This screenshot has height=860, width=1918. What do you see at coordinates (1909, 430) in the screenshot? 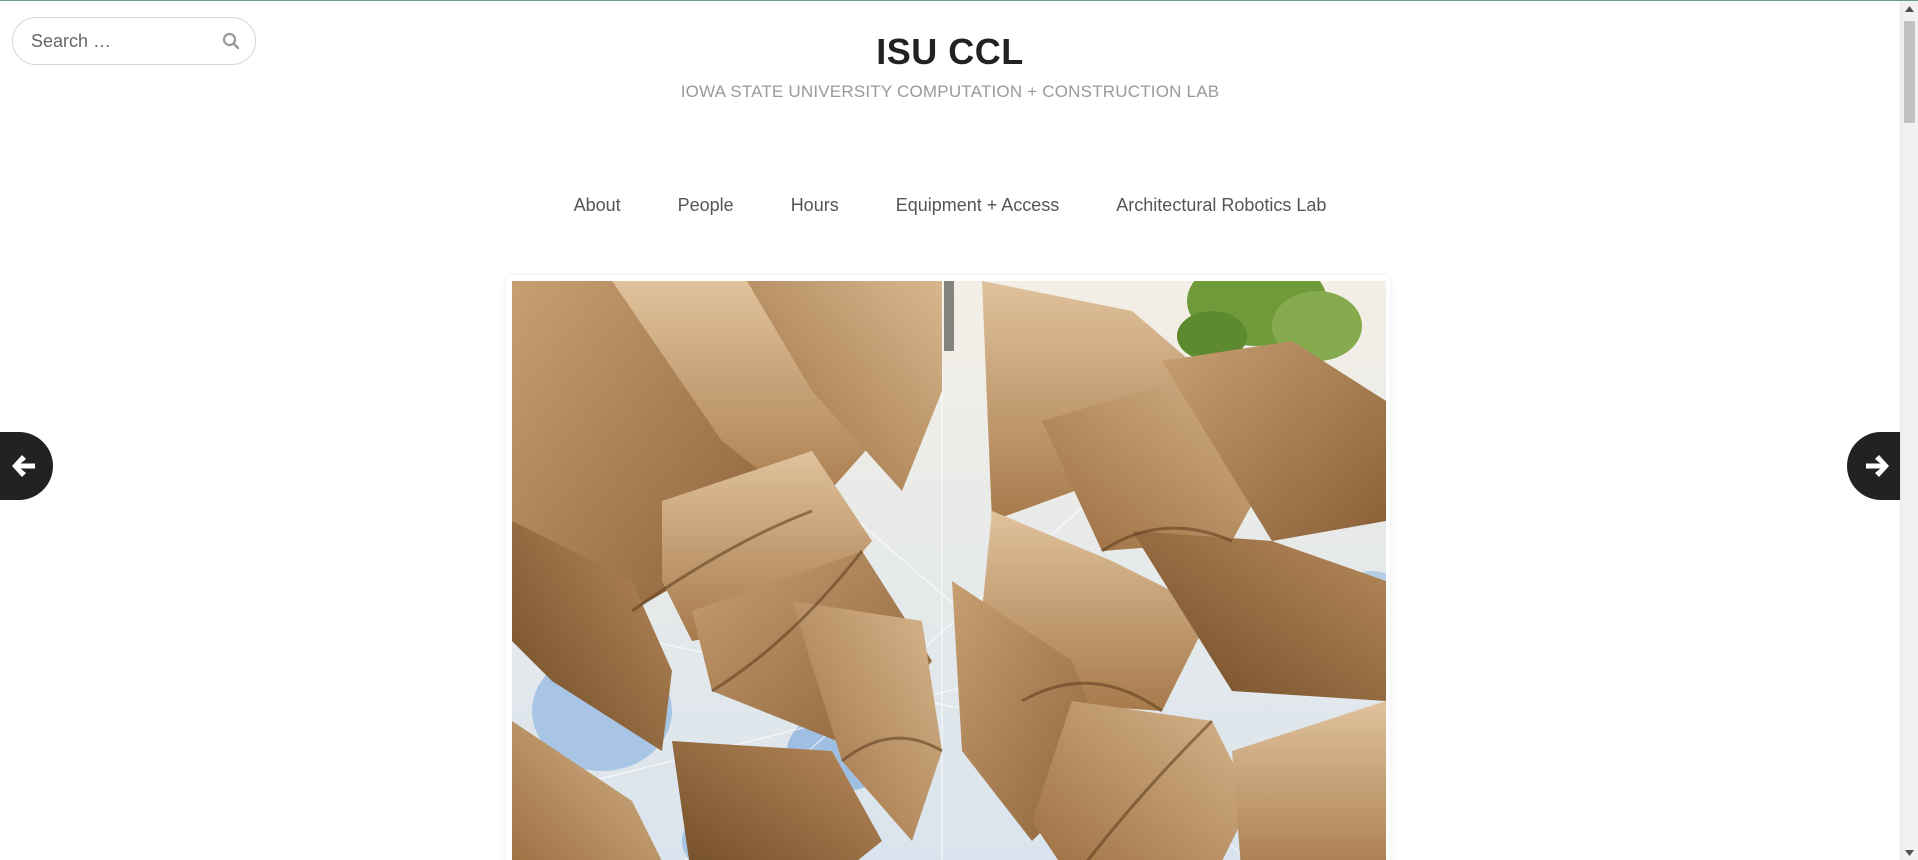
I see `page-scrollbar` at bounding box center [1909, 430].